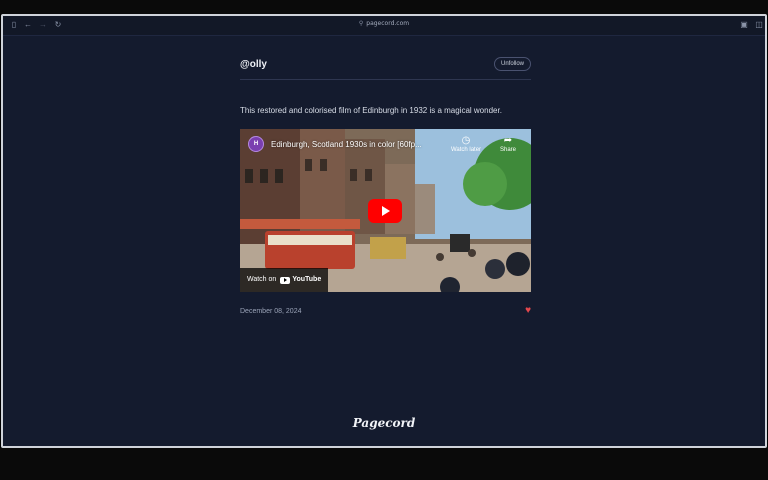  Describe the element at coordinates (262, 279) in the screenshot. I see `watch-on-label: Watch on` at that location.